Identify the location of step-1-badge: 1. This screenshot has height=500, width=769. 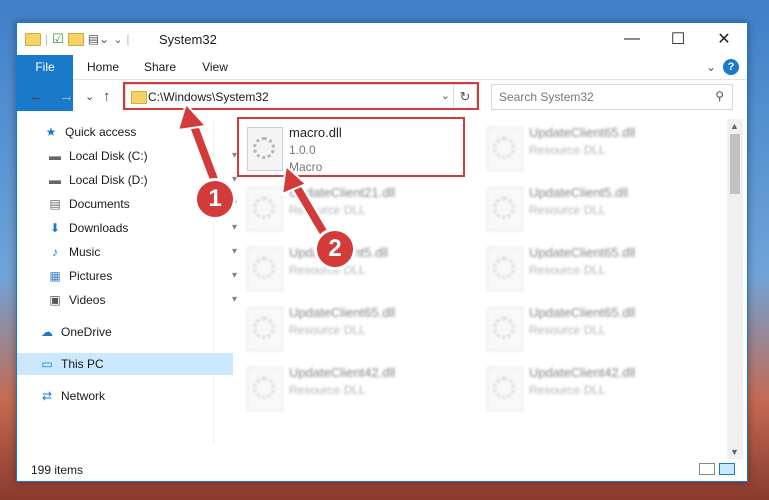
(215, 199).